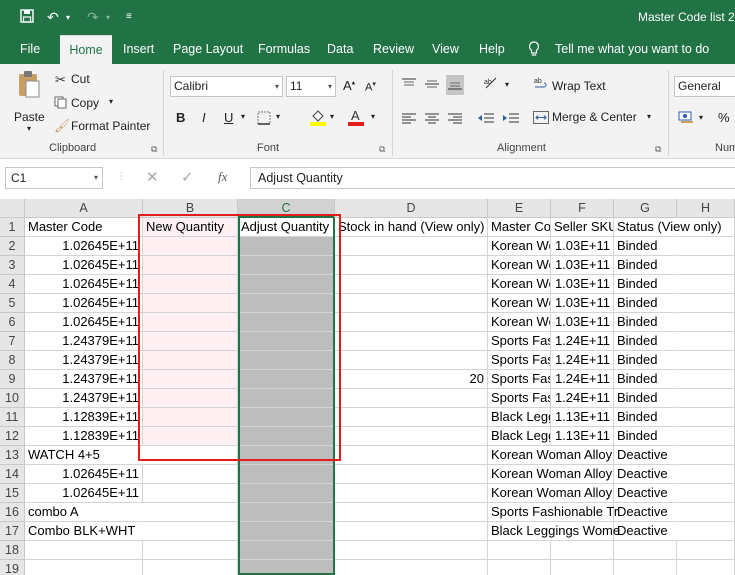 This screenshot has width=735, height=575. Describe the element at coordinates (645, 265) in the screenshot. I see `cell-g3: Binded` at that location.